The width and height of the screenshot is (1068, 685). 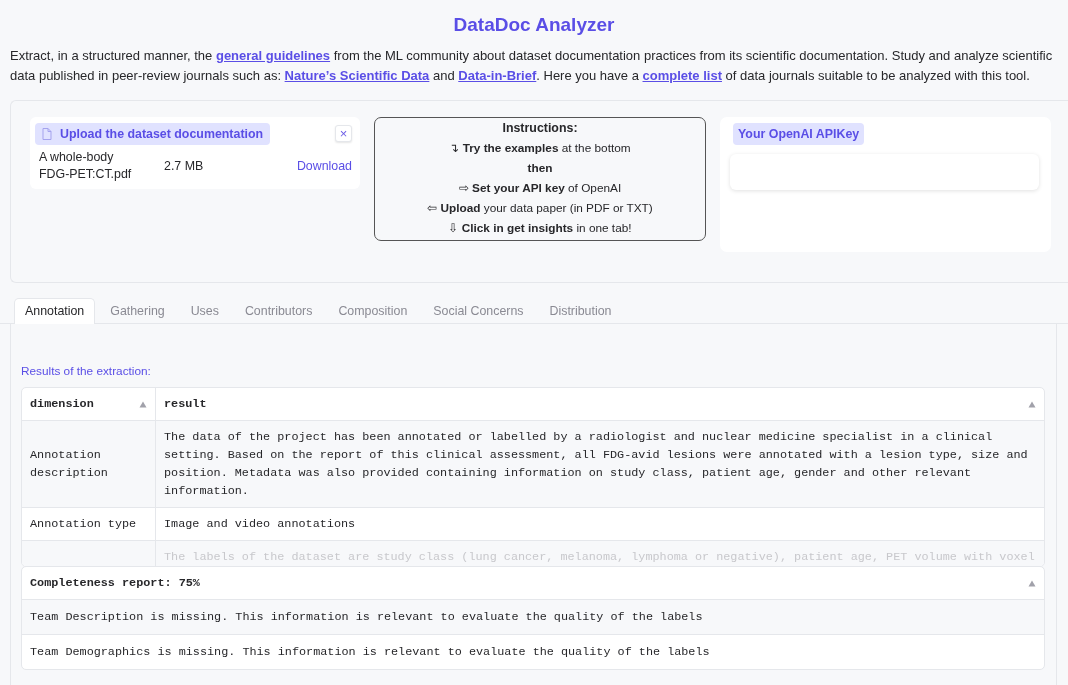 What do you see at coordinates (69, 464) in the screenshot?
I see `table-cell-text: Annotation description` at bounding box center [69, 464].